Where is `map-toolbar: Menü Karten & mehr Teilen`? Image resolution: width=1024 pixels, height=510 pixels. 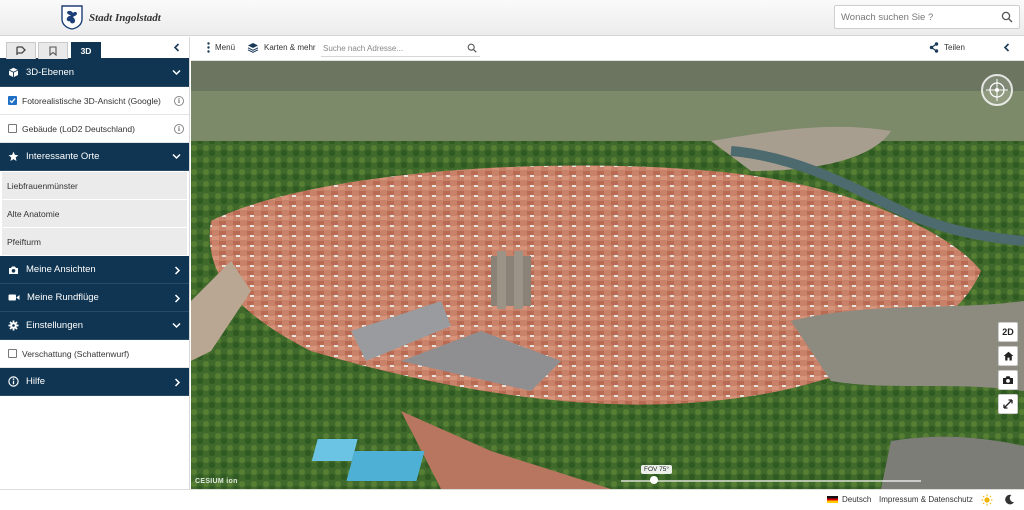
map-toolbar: Menü Karten & mehr Teilen is located at coordinates (607, 49).